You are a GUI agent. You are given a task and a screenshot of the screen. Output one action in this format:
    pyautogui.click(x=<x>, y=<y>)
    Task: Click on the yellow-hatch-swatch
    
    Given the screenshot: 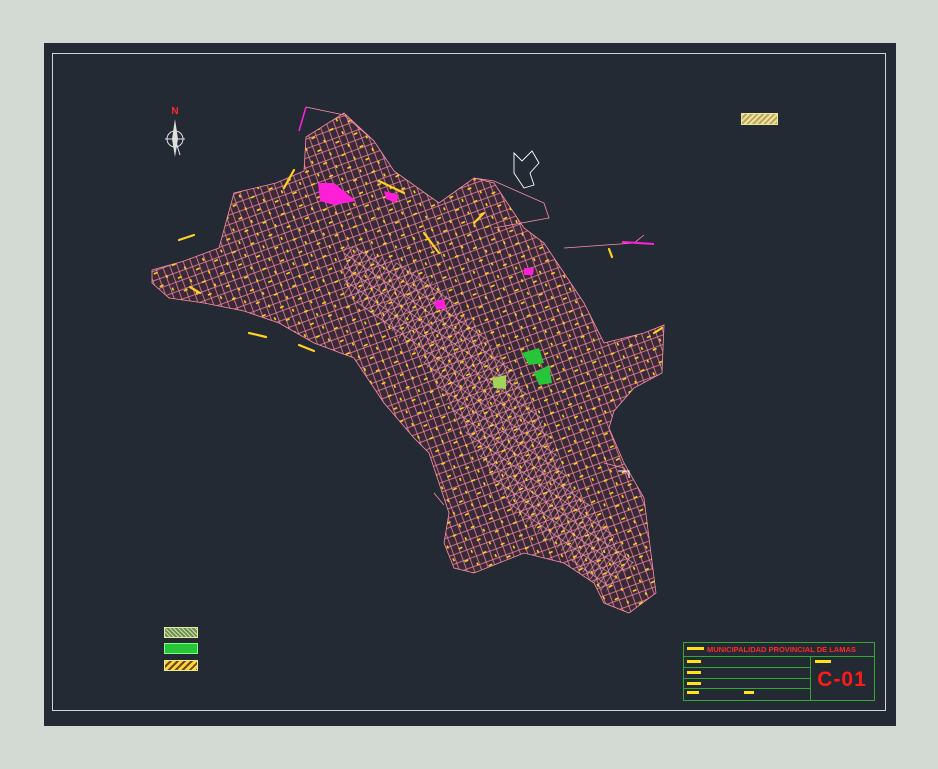 What is the action you would take?
    pyautogui.click(x=181, y=665)
    